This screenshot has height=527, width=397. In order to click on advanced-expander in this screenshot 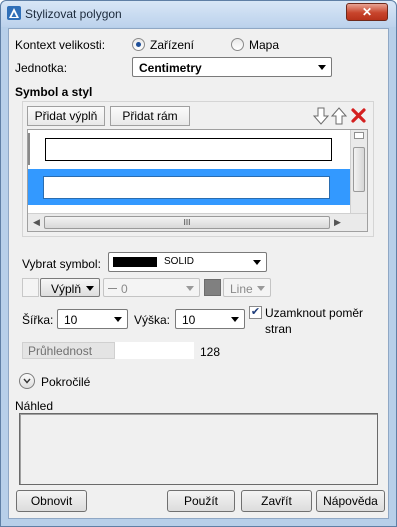, I will do `click(27, 381)`.